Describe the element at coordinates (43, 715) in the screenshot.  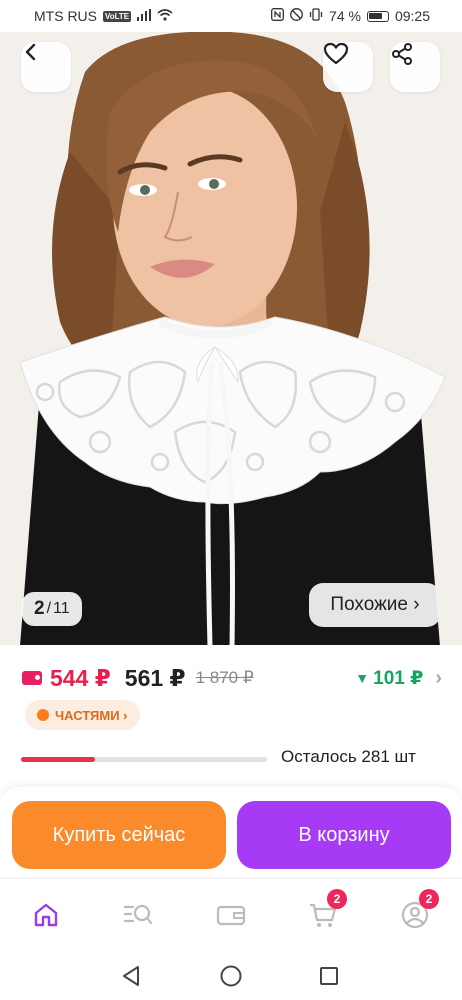
I see `installments-icon` at that location.